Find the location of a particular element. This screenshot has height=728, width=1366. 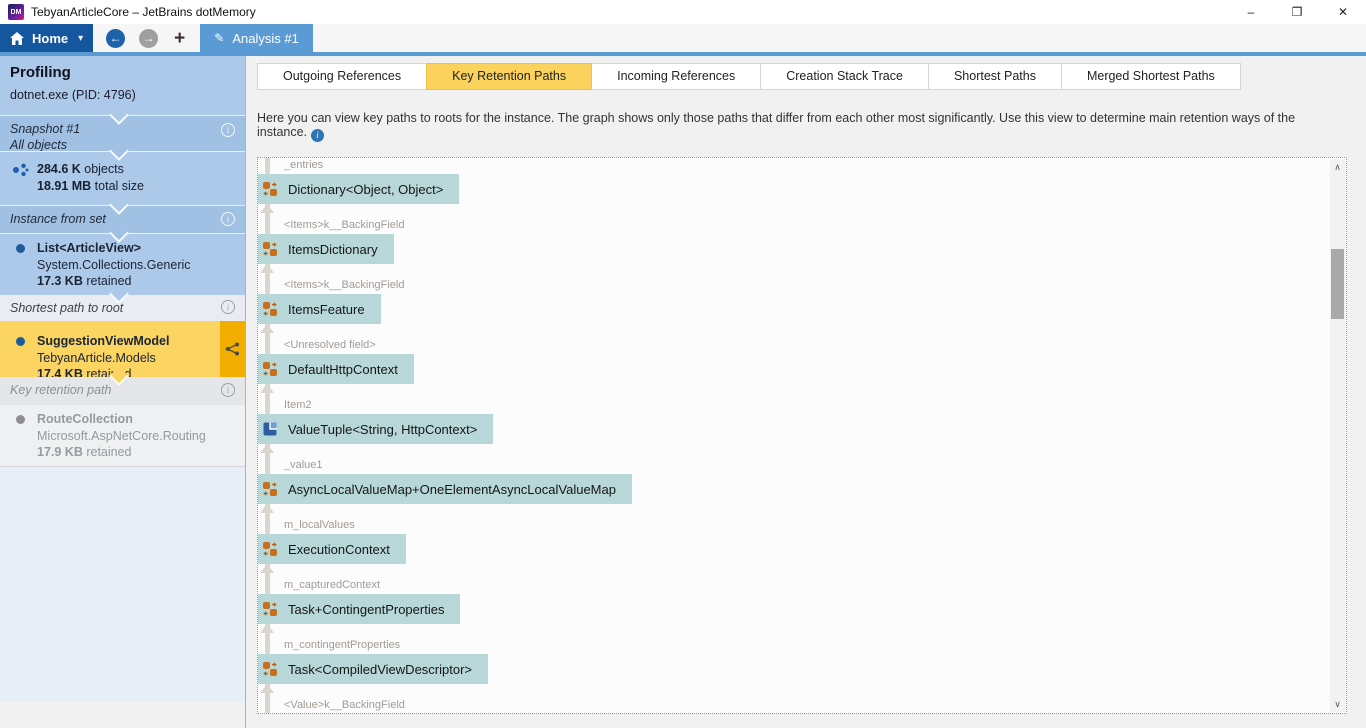

edge-field-label: _entries is located at coordinates (304, 165).